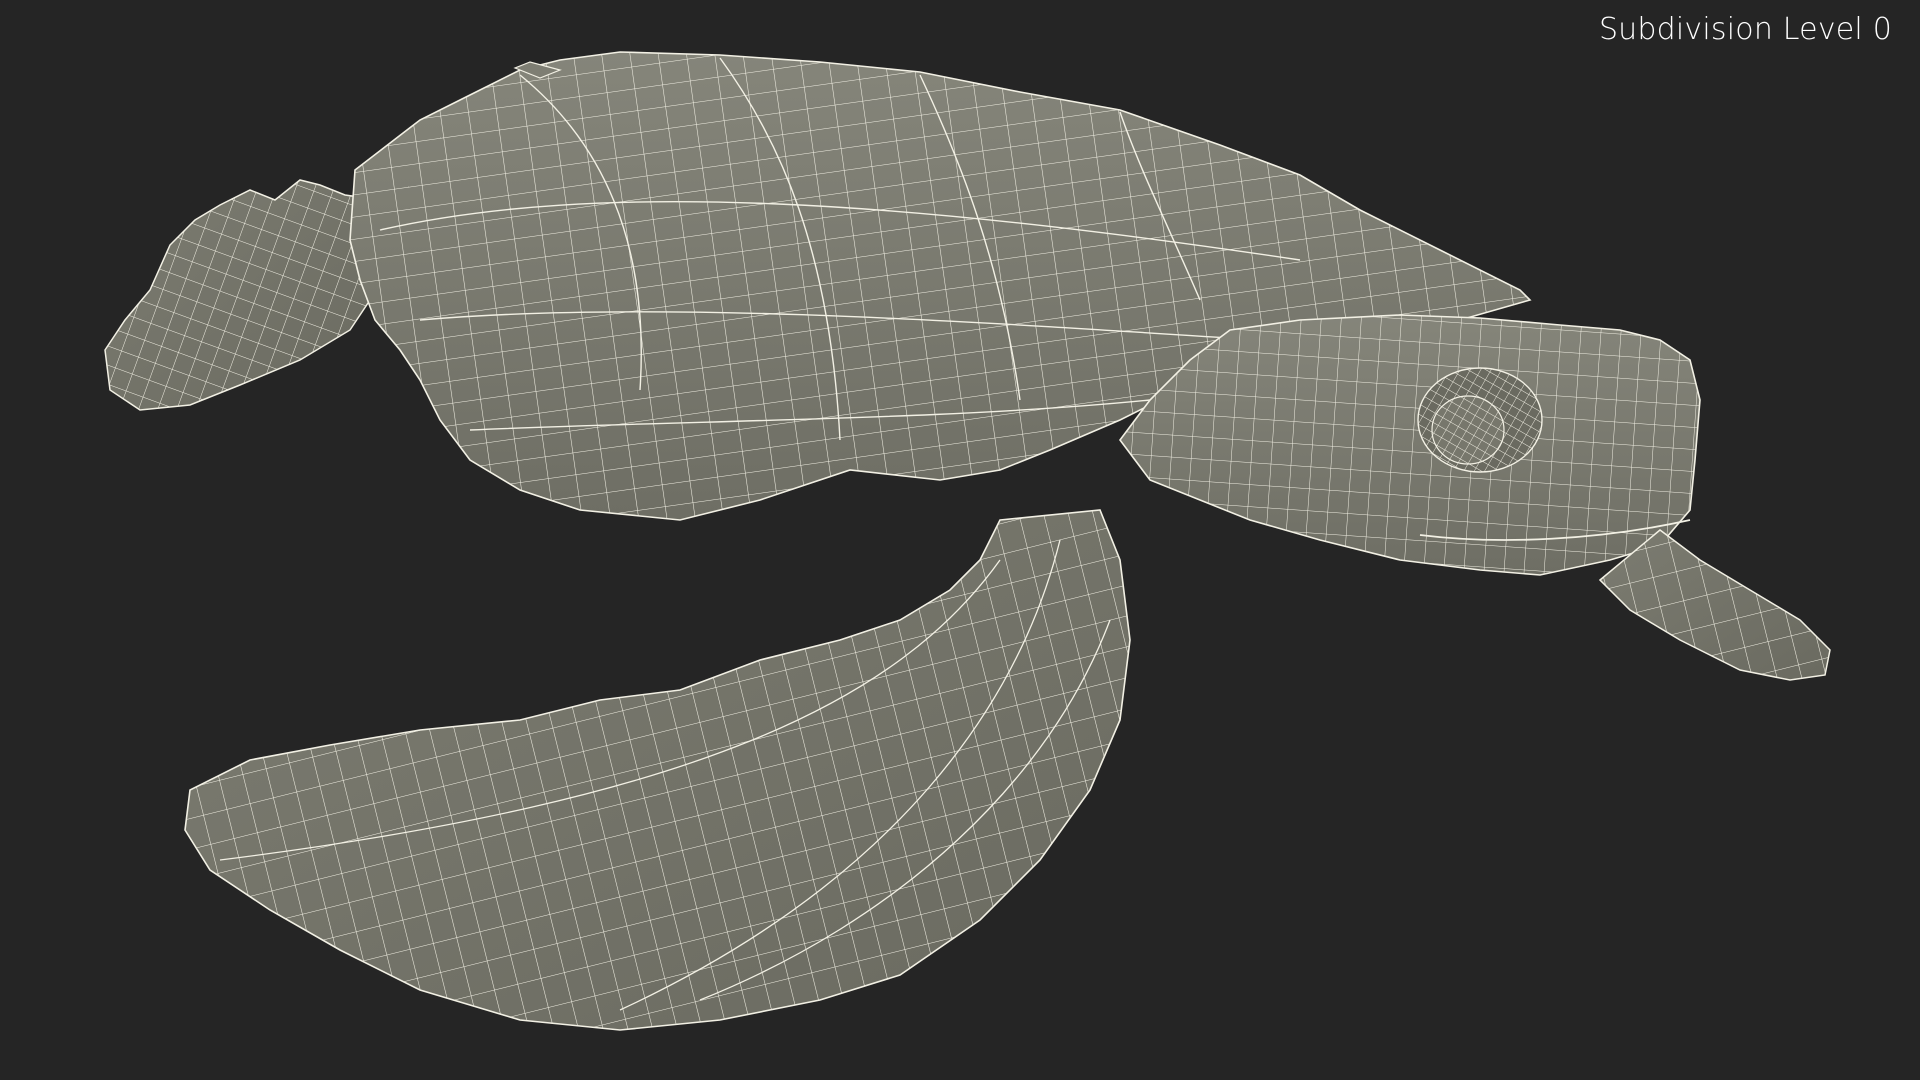 Image resolution: width=1920 pixels, height=1080 pixels. Describe the element at coordinates (247, 295) in the screenshot. I see `rear-left-flipper` at that location.